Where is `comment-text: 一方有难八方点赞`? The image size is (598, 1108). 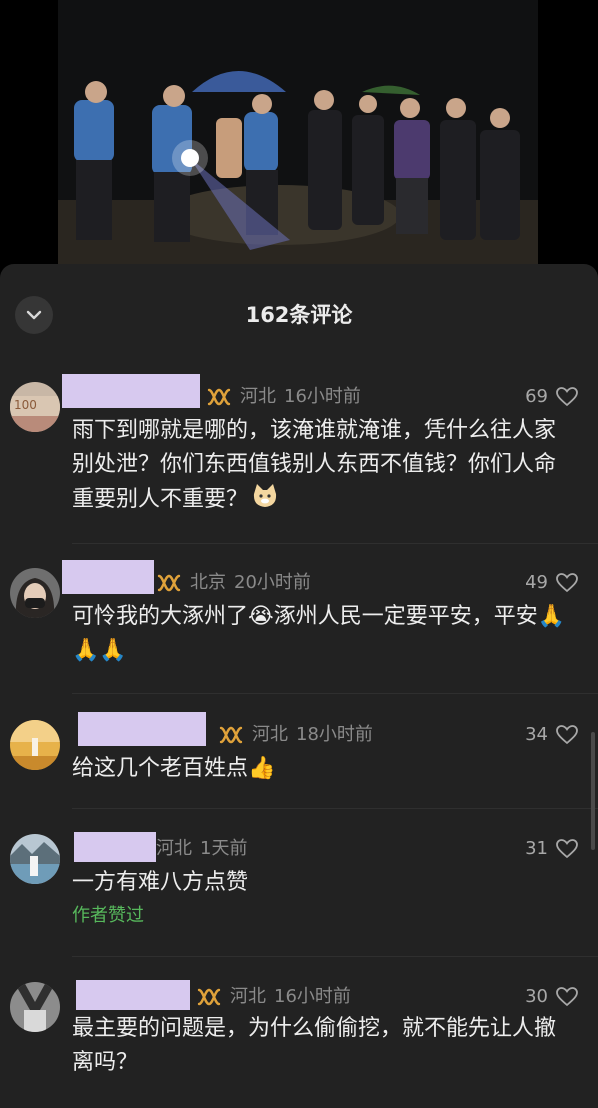 comment-text: 一方有难八方点赞 is located at coordinates (160, 882).